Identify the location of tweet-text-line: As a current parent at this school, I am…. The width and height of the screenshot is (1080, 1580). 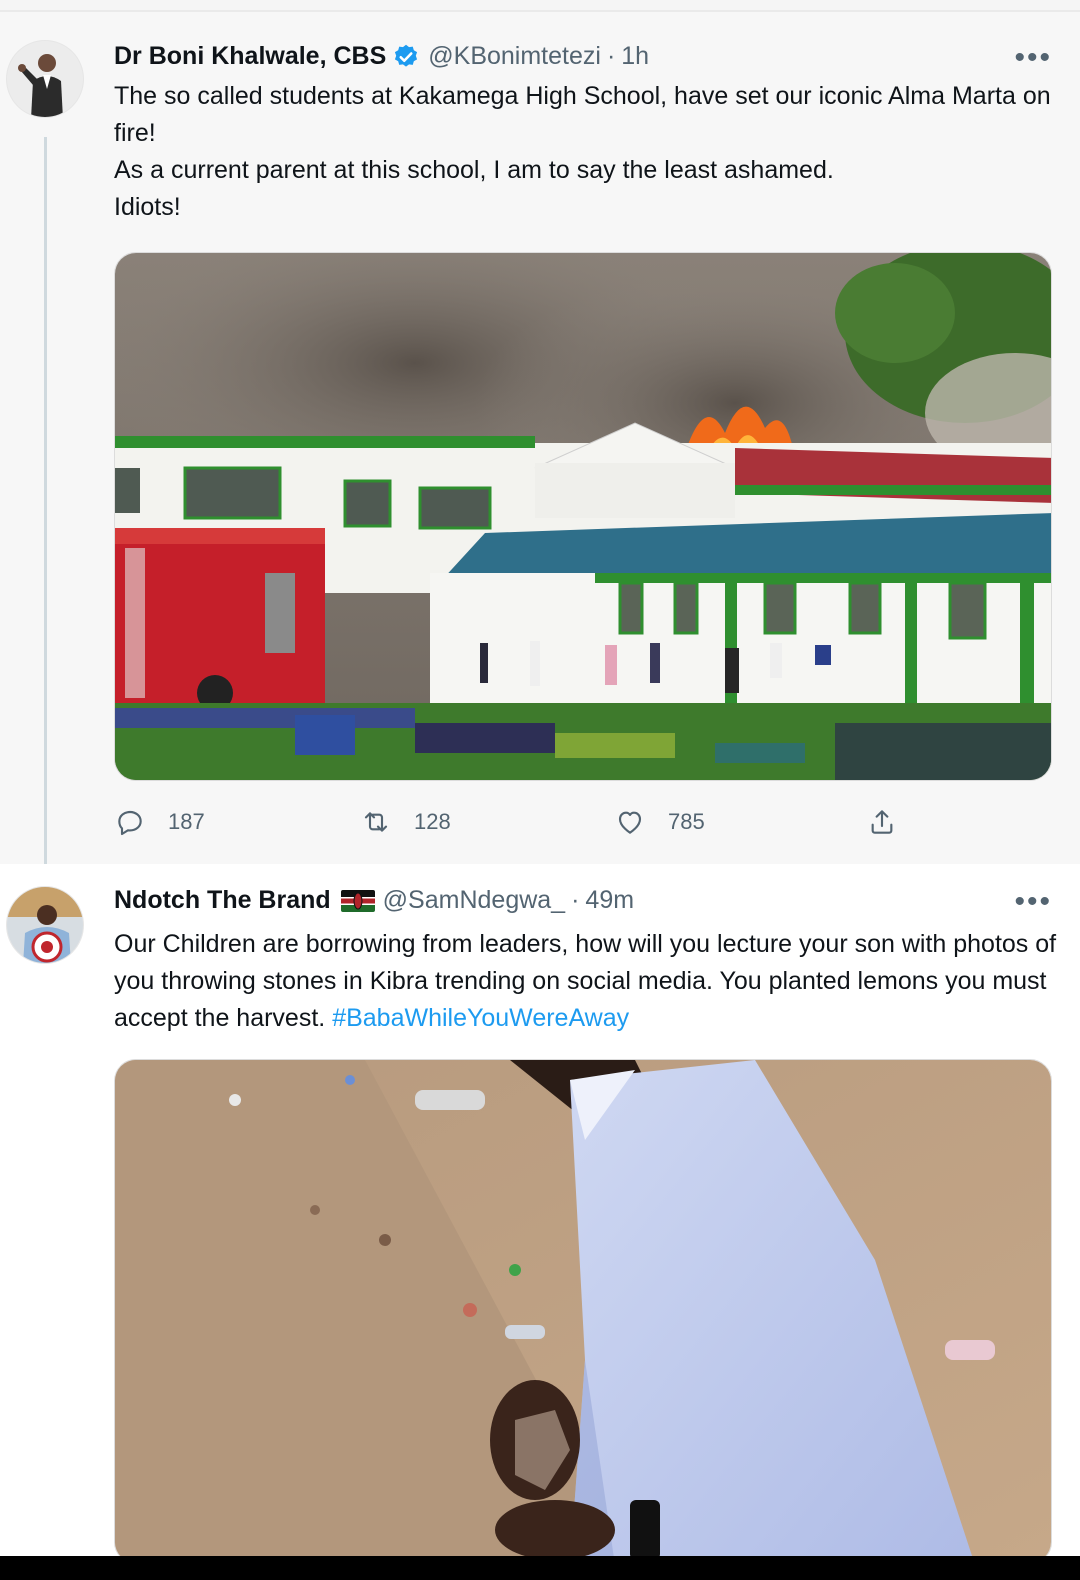
(474, 170).